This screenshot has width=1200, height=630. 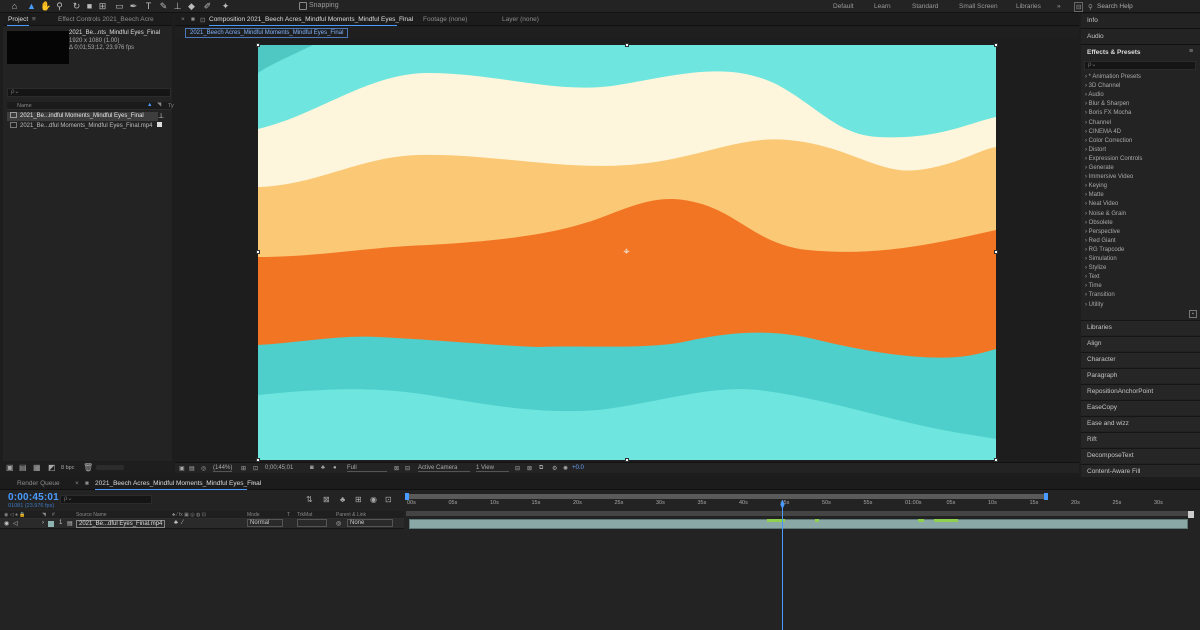 What do you see at coordinates (203, 468) in the screenshot?
I see `mask-visibility-icon: ◎` at bounding box center [203, 468].